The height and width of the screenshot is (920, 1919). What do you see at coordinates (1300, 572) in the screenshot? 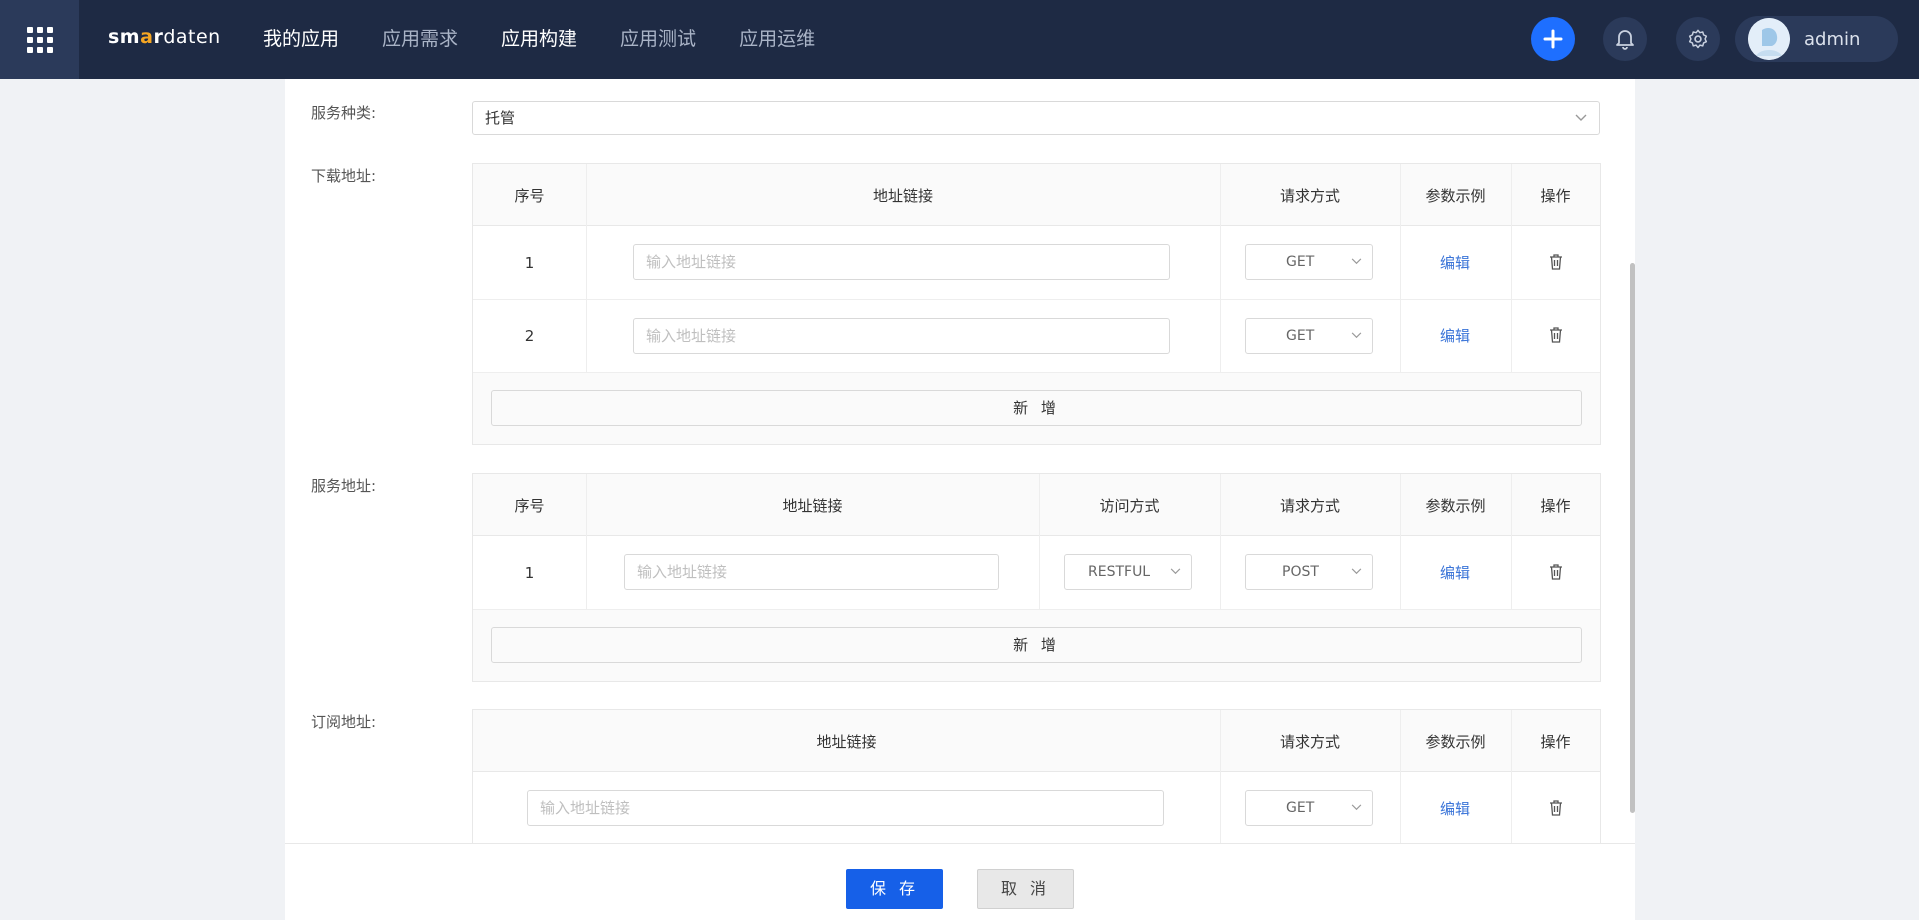
I see `method-value: POST` at bounding box center [1300, 572].